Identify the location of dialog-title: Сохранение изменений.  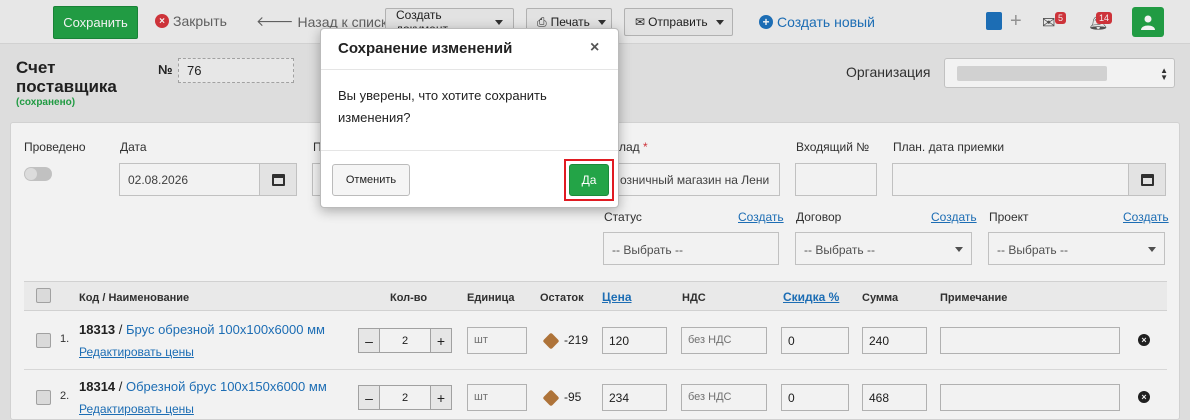
(425, 48).